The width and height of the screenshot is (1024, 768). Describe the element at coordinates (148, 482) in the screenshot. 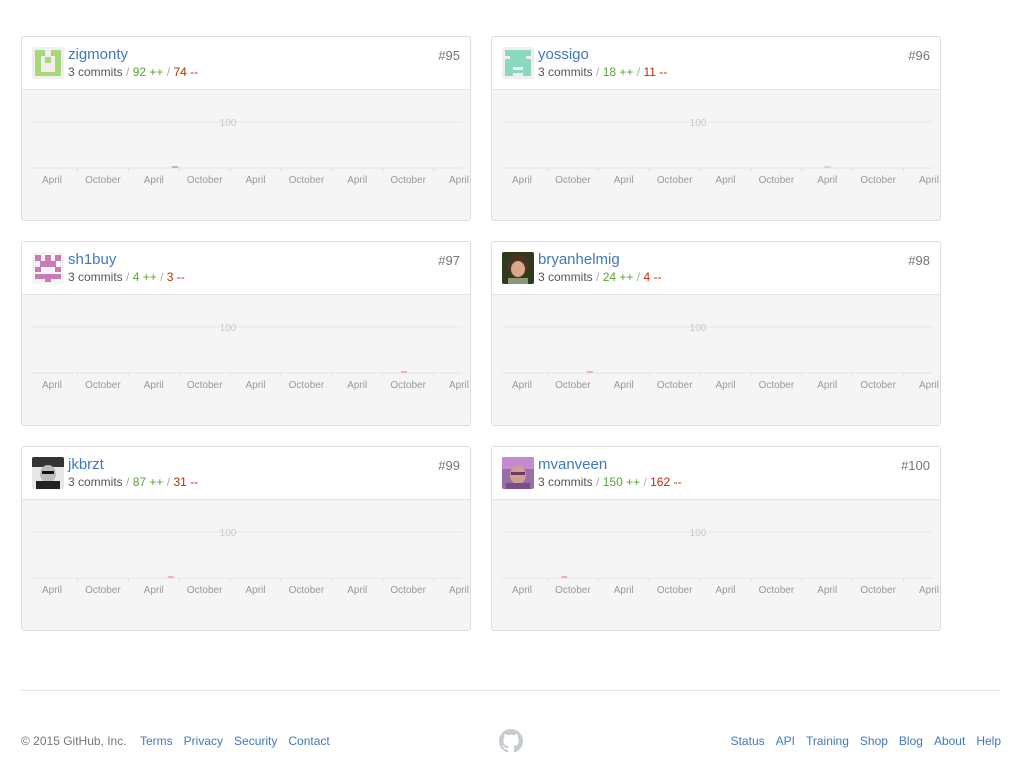

I see `additions-count: 87 ++` at that location.